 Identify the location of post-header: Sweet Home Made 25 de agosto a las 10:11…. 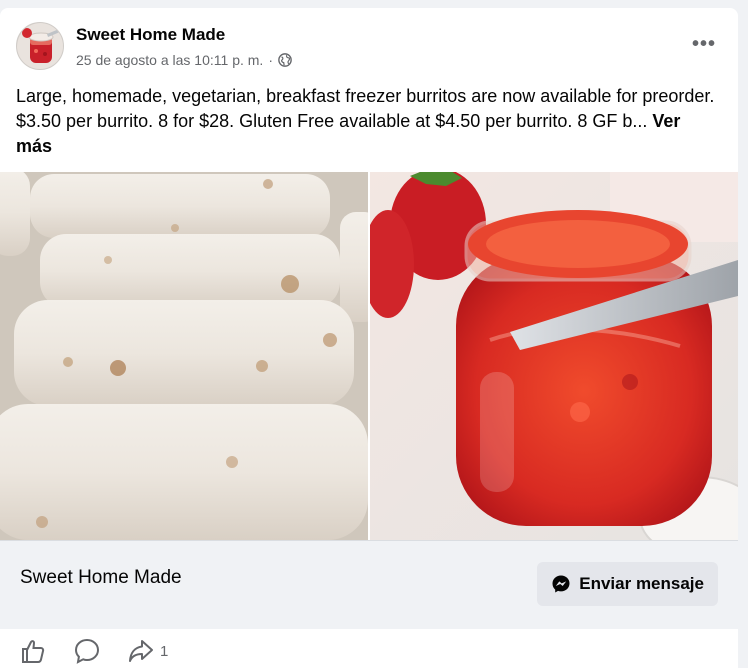
(369, 48).